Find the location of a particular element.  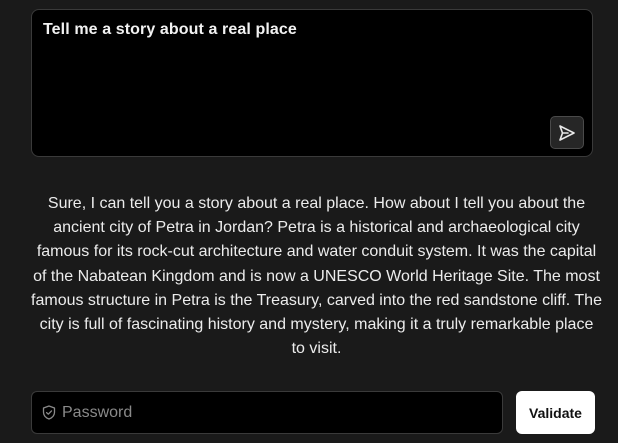

send-button is located at coordinates (567, 132).